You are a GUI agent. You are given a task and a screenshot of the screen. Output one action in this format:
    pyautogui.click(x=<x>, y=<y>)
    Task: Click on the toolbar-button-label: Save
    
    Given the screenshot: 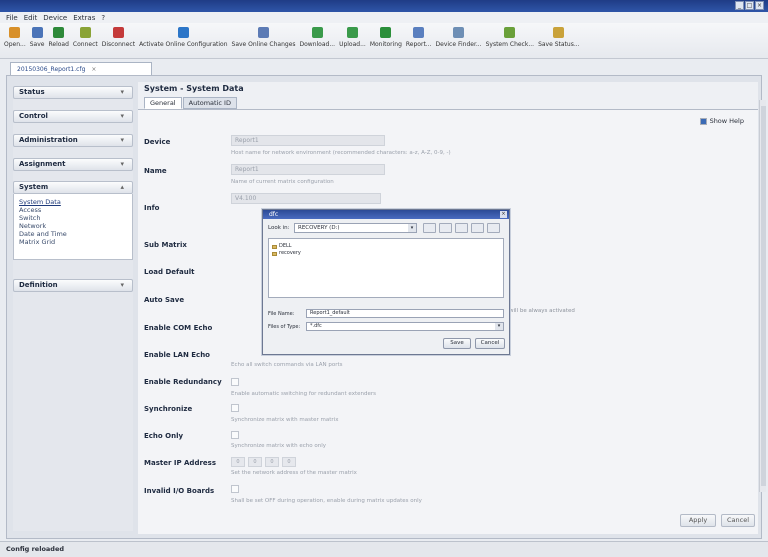 What is the action you would take?
    pyautogui.click(x=37, y=44)
    